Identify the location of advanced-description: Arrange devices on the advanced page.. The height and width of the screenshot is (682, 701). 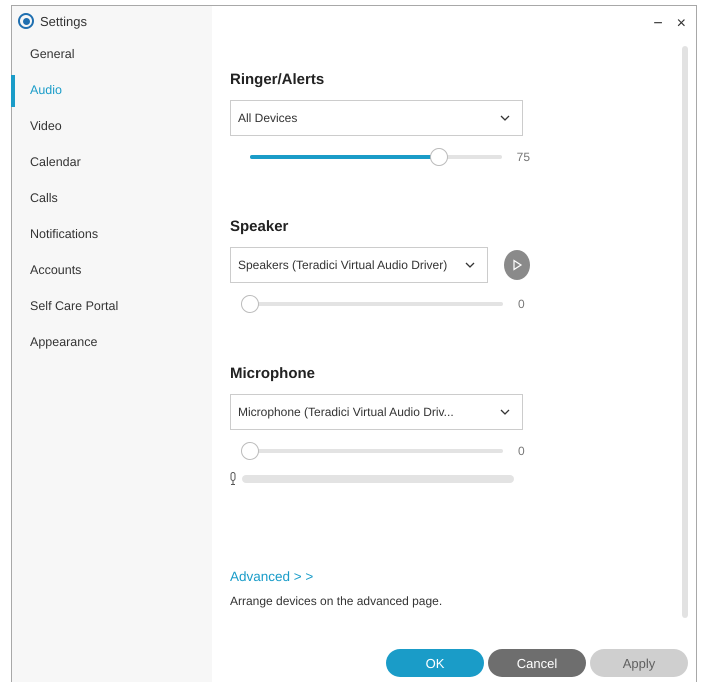
(337, 601).